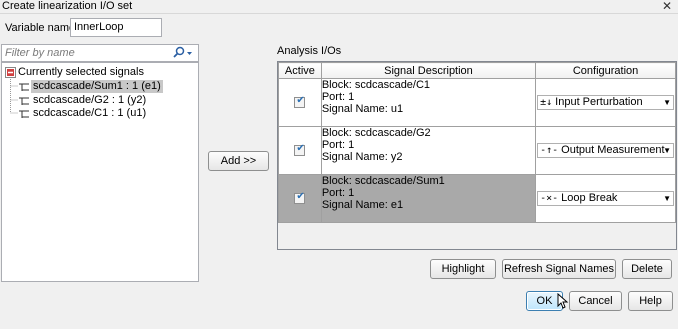 This screenshot has width=678, height=329. What do you see at coordinates (605, 70) in the screenshot?
I see `column-header-configuration: Configuration` at bounding box center [605, 70].